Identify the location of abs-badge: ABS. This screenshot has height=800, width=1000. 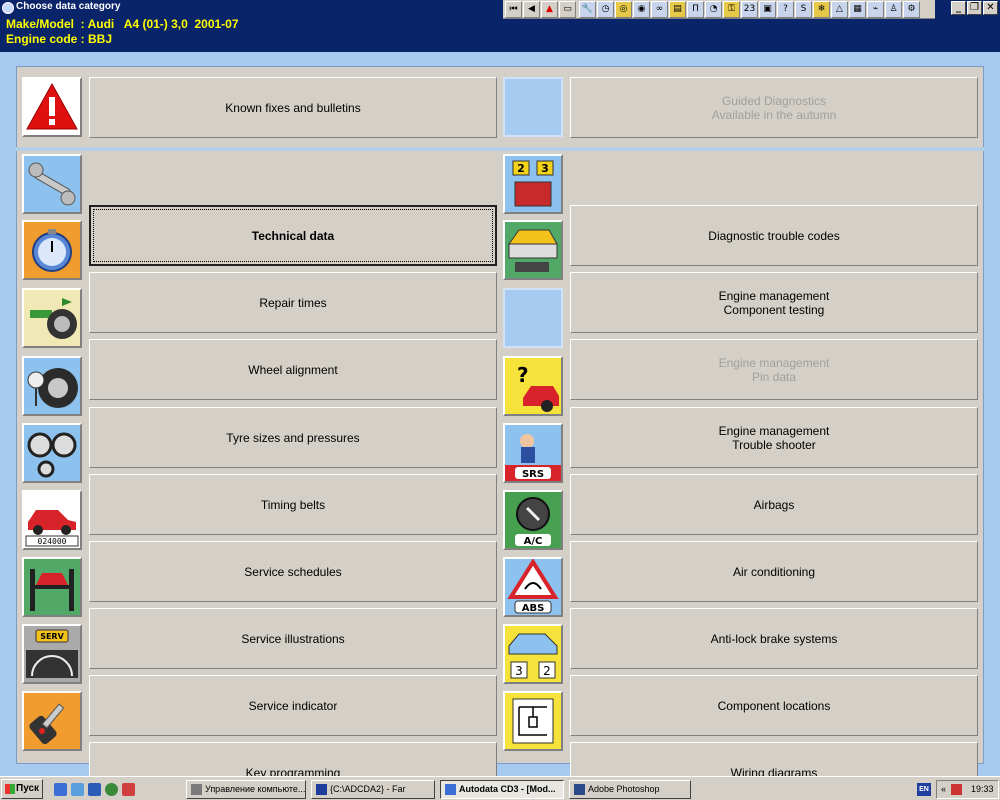
(533, 608).